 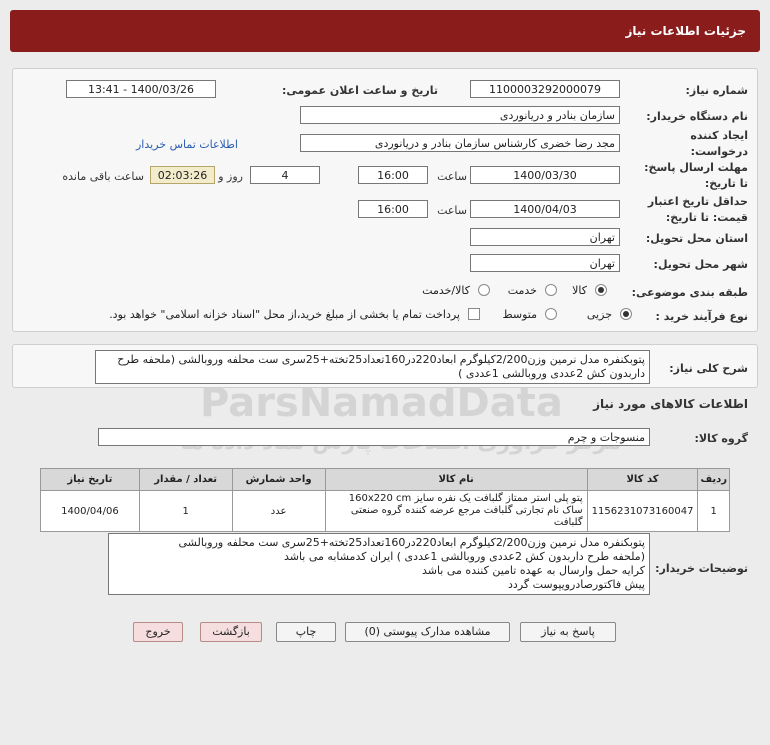 What do you see at coordinates (187, 144) in the screenshot?
I see `buyer-contact-link: اطلاعات تماس خریدار` at bounding box center [187, 144].